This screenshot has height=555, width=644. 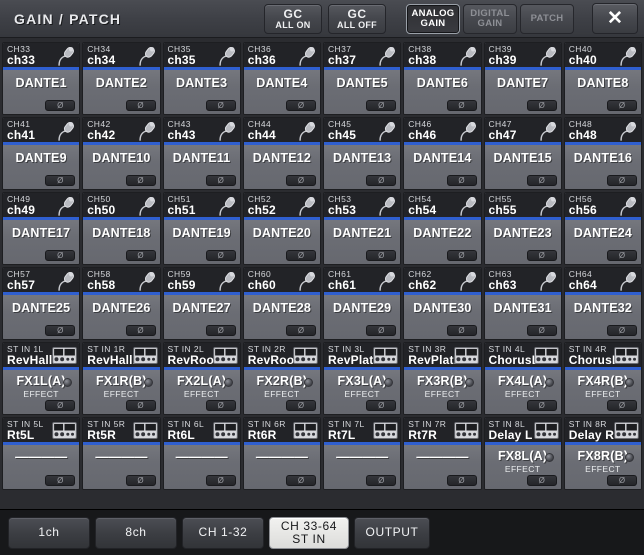 I want to click on channel-strip-header: CH59 ch59, so click(x=201, y=281).